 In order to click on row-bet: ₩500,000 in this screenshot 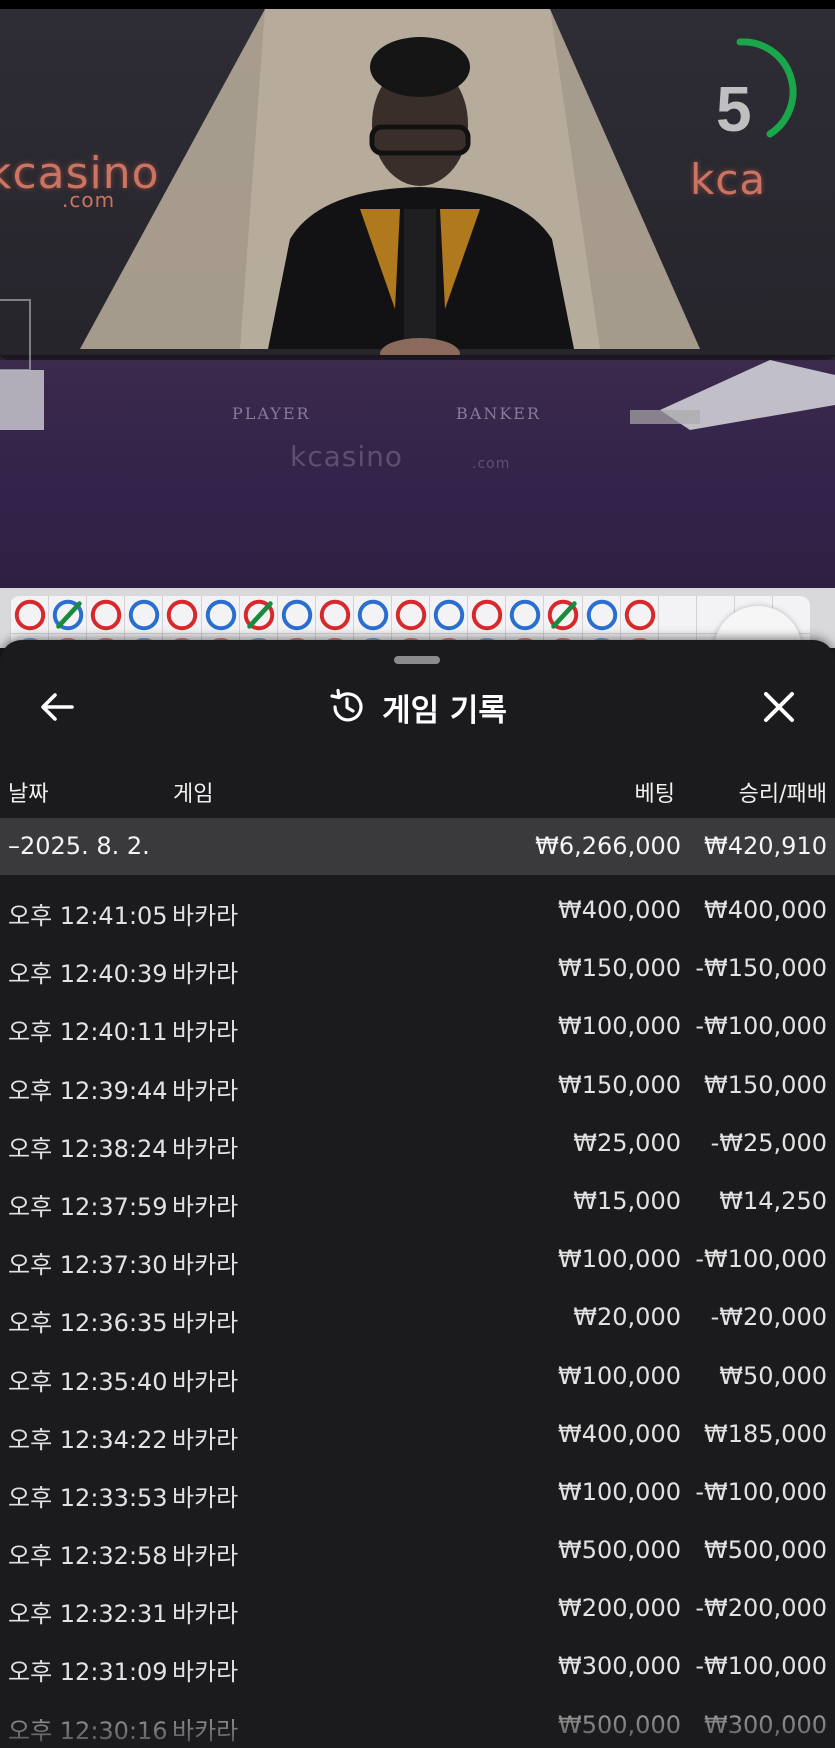, I will do `click(619, 1724)`.